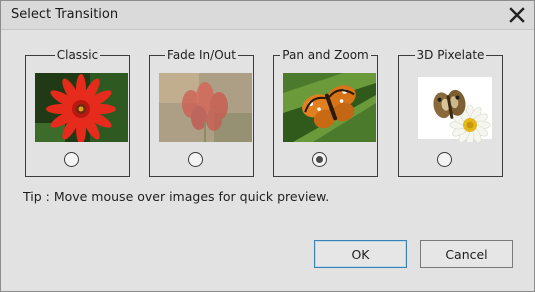 Image resolution: width=535 pixels, height=292 pixels. I want to click on thumbnail-classic, so click(81, 107).